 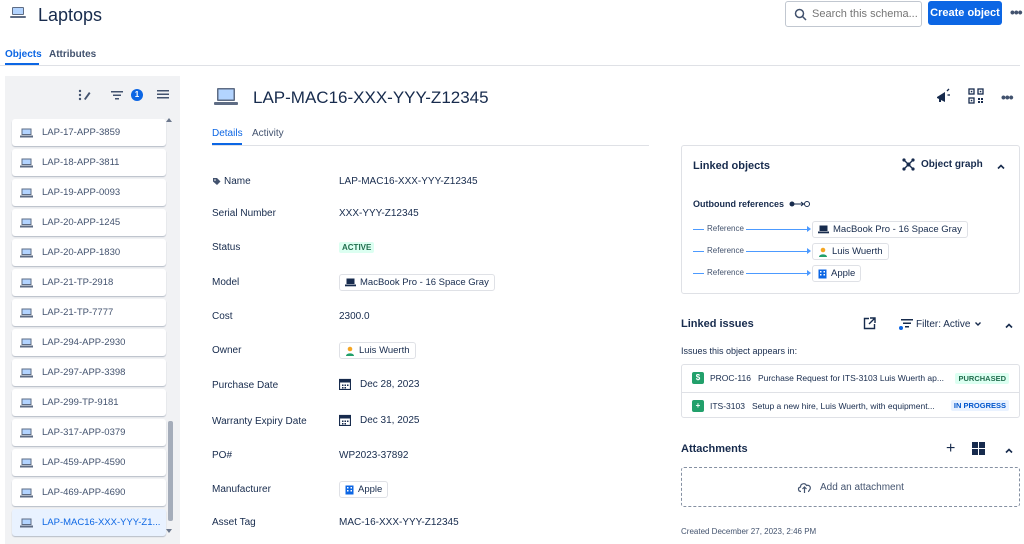 What do you see at coordinates (377, 350) in the screenshot?
I see `owner-chip: Luis Wuerth` at bounding box center [377, 350].